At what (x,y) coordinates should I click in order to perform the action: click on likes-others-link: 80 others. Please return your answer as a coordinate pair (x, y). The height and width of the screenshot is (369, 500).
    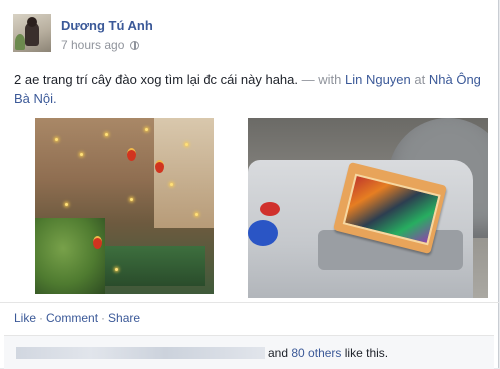
    Looking at the image, I should click on (316, 353).